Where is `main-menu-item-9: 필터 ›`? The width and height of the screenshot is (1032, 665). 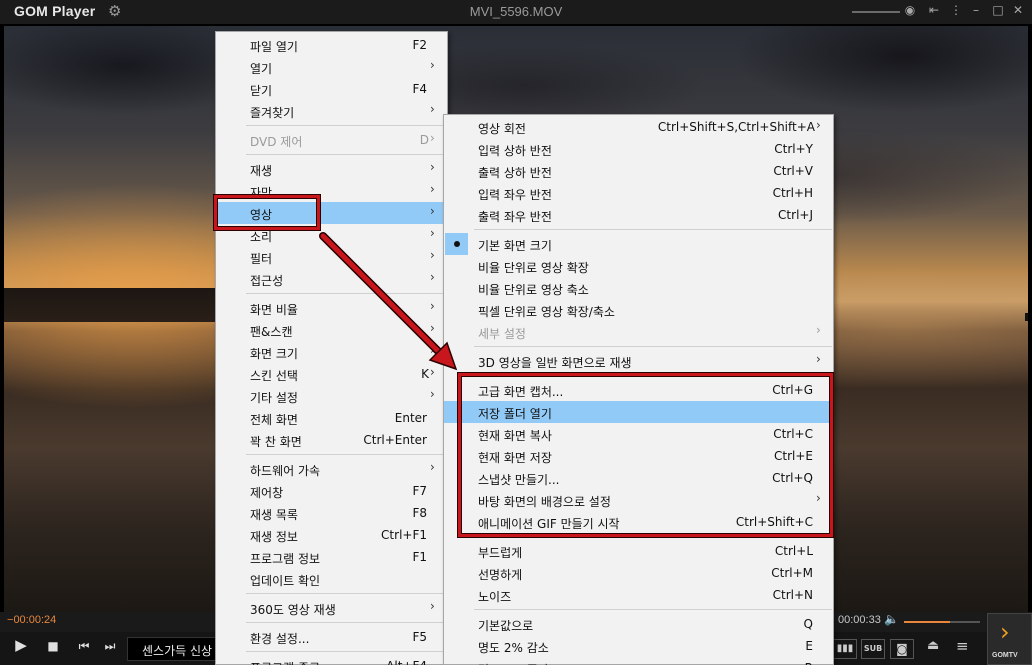 main-menu-item-9: 필터 › is located at coordinates (331, 257).